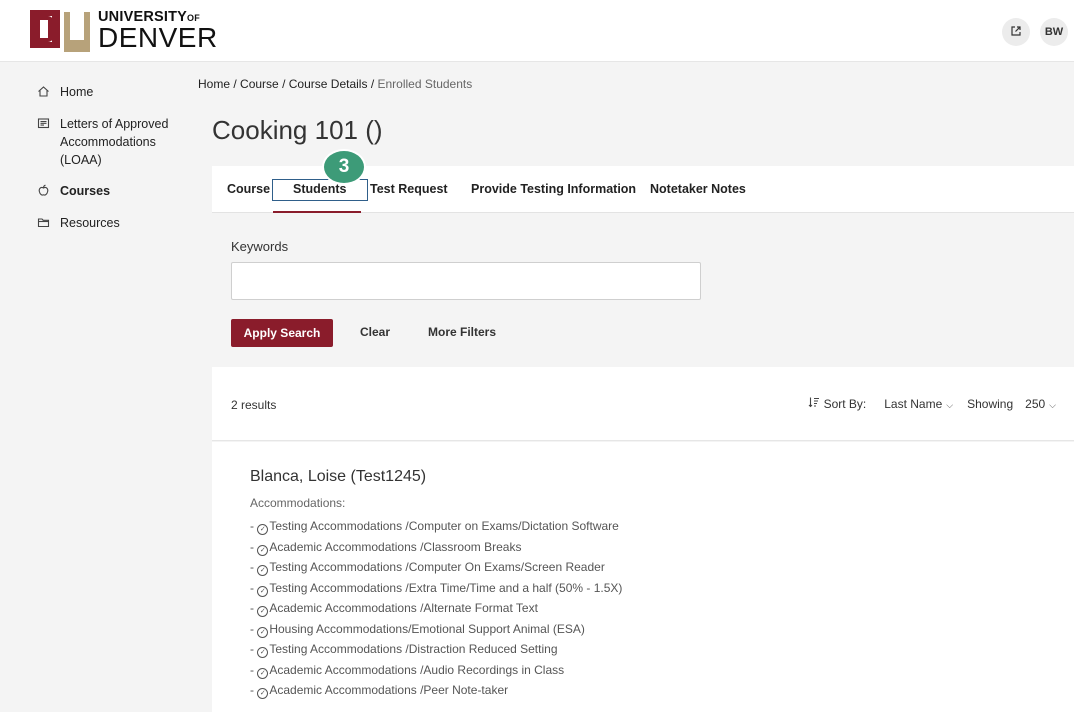  I want to click on page-title: Cooking 101 (), so click(297, 130).